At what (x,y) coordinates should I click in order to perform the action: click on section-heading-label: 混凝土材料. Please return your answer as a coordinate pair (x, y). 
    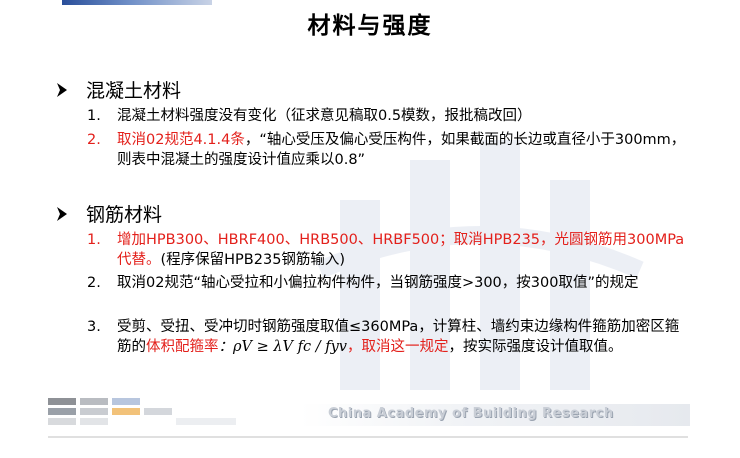
    Looking at the image, I should click on (134, 91).